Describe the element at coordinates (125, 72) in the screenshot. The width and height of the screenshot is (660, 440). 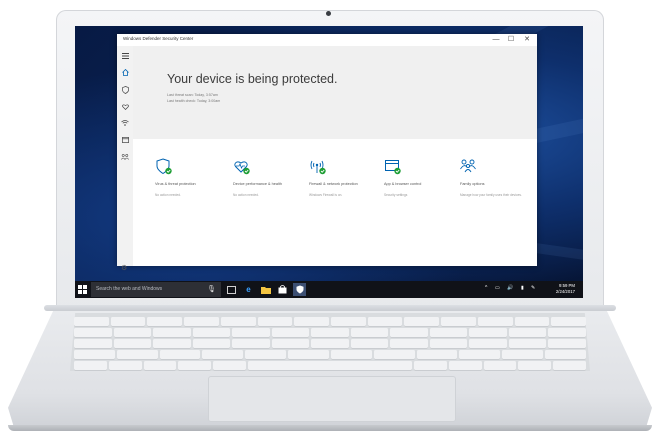
I see `home-icon` at that location.